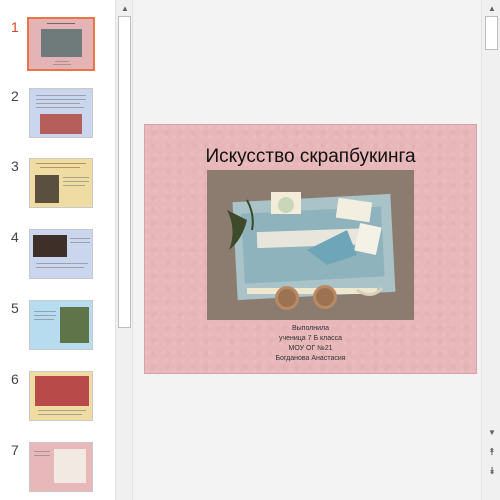 The image size is (500, 500). I want to click on slide-number: 3, so click(15, 166).